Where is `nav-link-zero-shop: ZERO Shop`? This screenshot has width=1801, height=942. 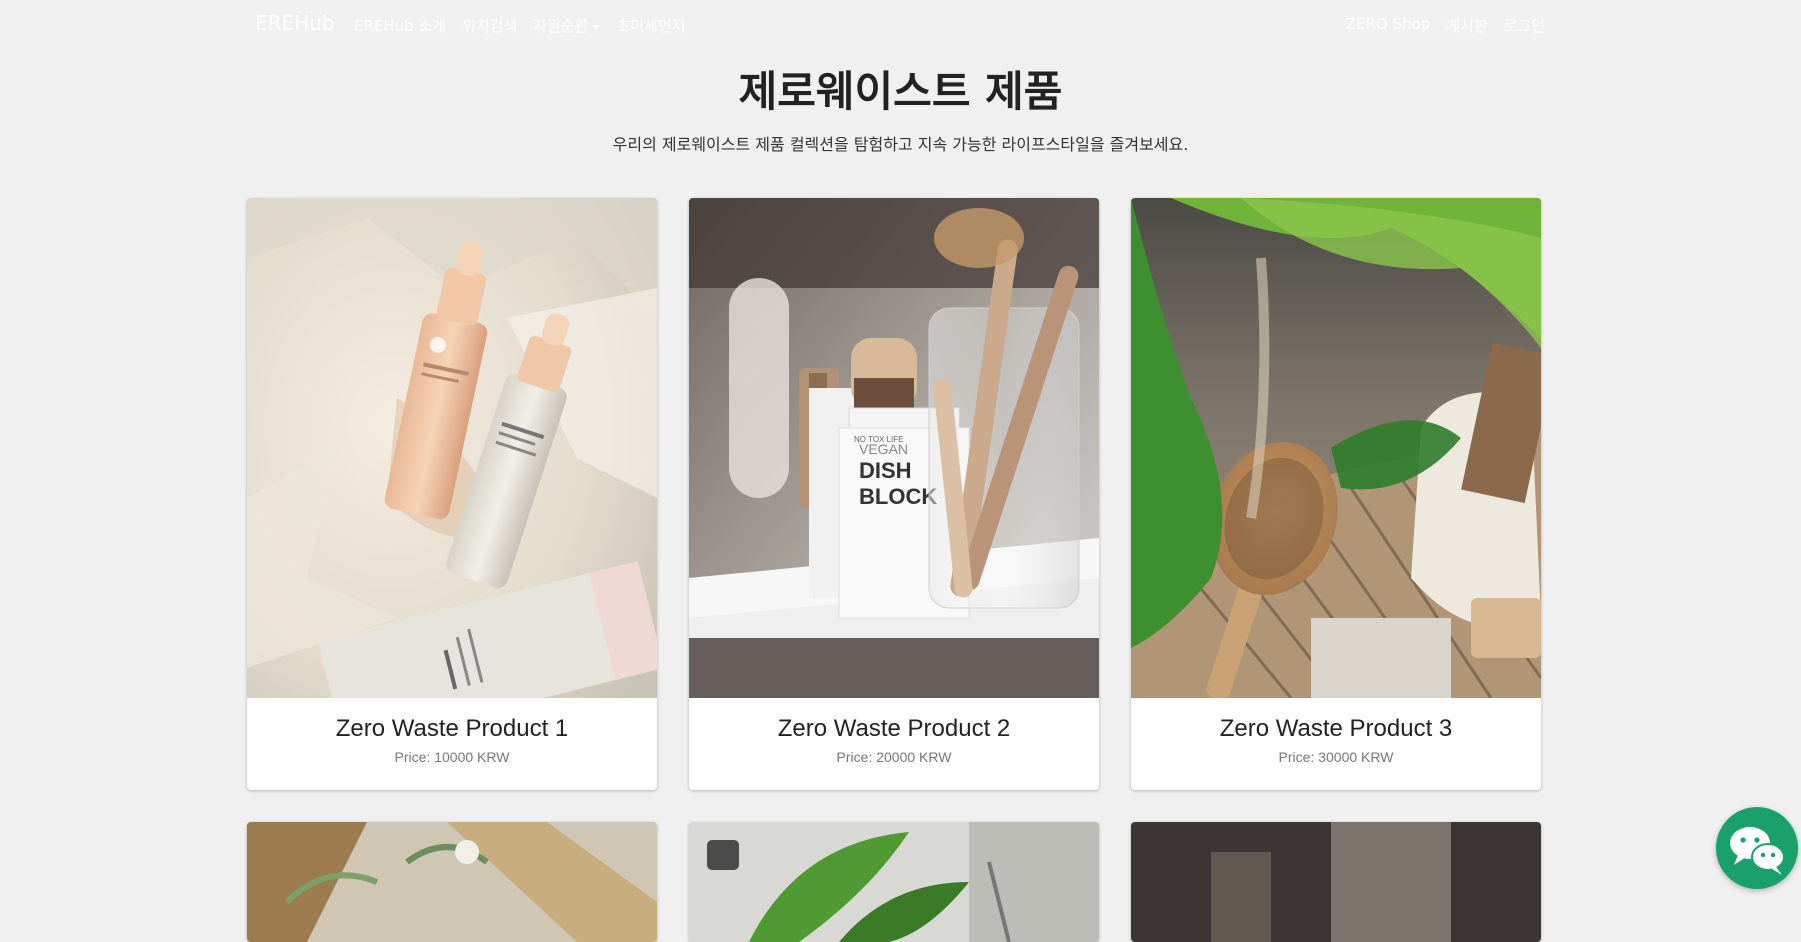 nav-link-zero-shop: ZERO Shop is located at coordinates (1388, 25).